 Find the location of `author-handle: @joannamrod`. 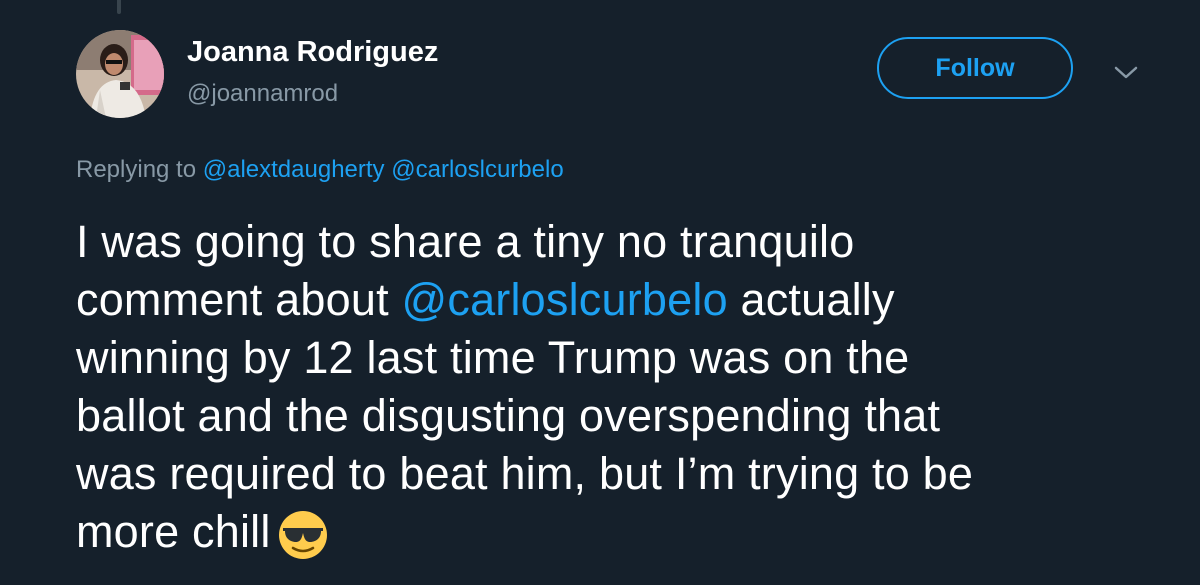

author-handle: @joannamrod is located at coordinates (262, 94).